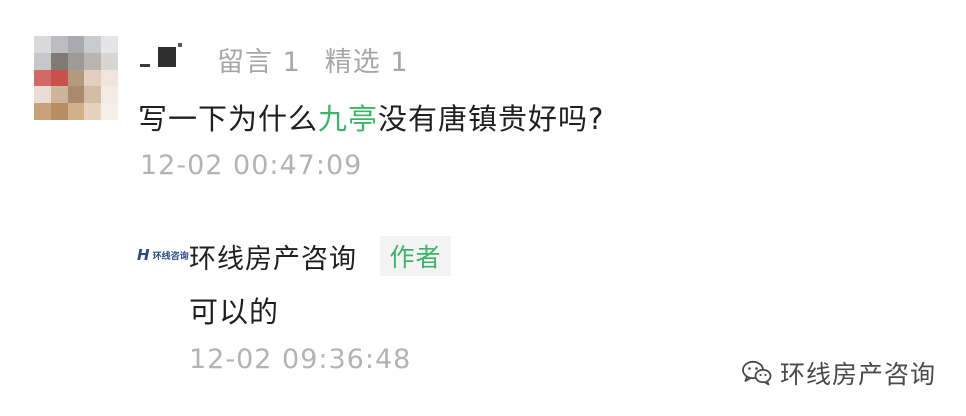  What do you see at coordinates (259, 59) in the screenshot?
I see `comment-count: 留言 1` at bounding box center [259, 59].